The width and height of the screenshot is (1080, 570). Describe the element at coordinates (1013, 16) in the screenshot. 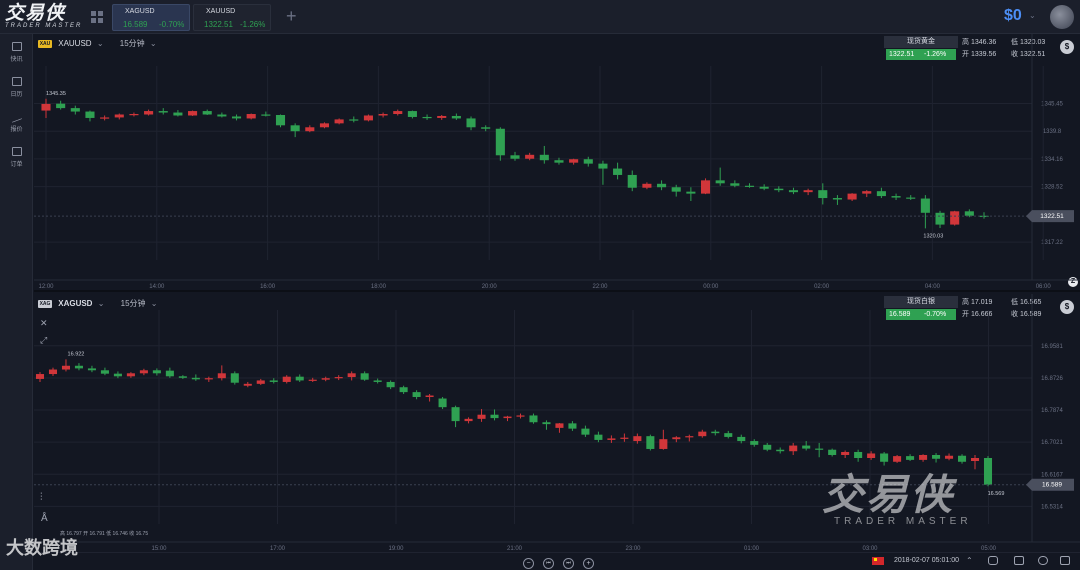

I see `account-balance: $0` at that location.